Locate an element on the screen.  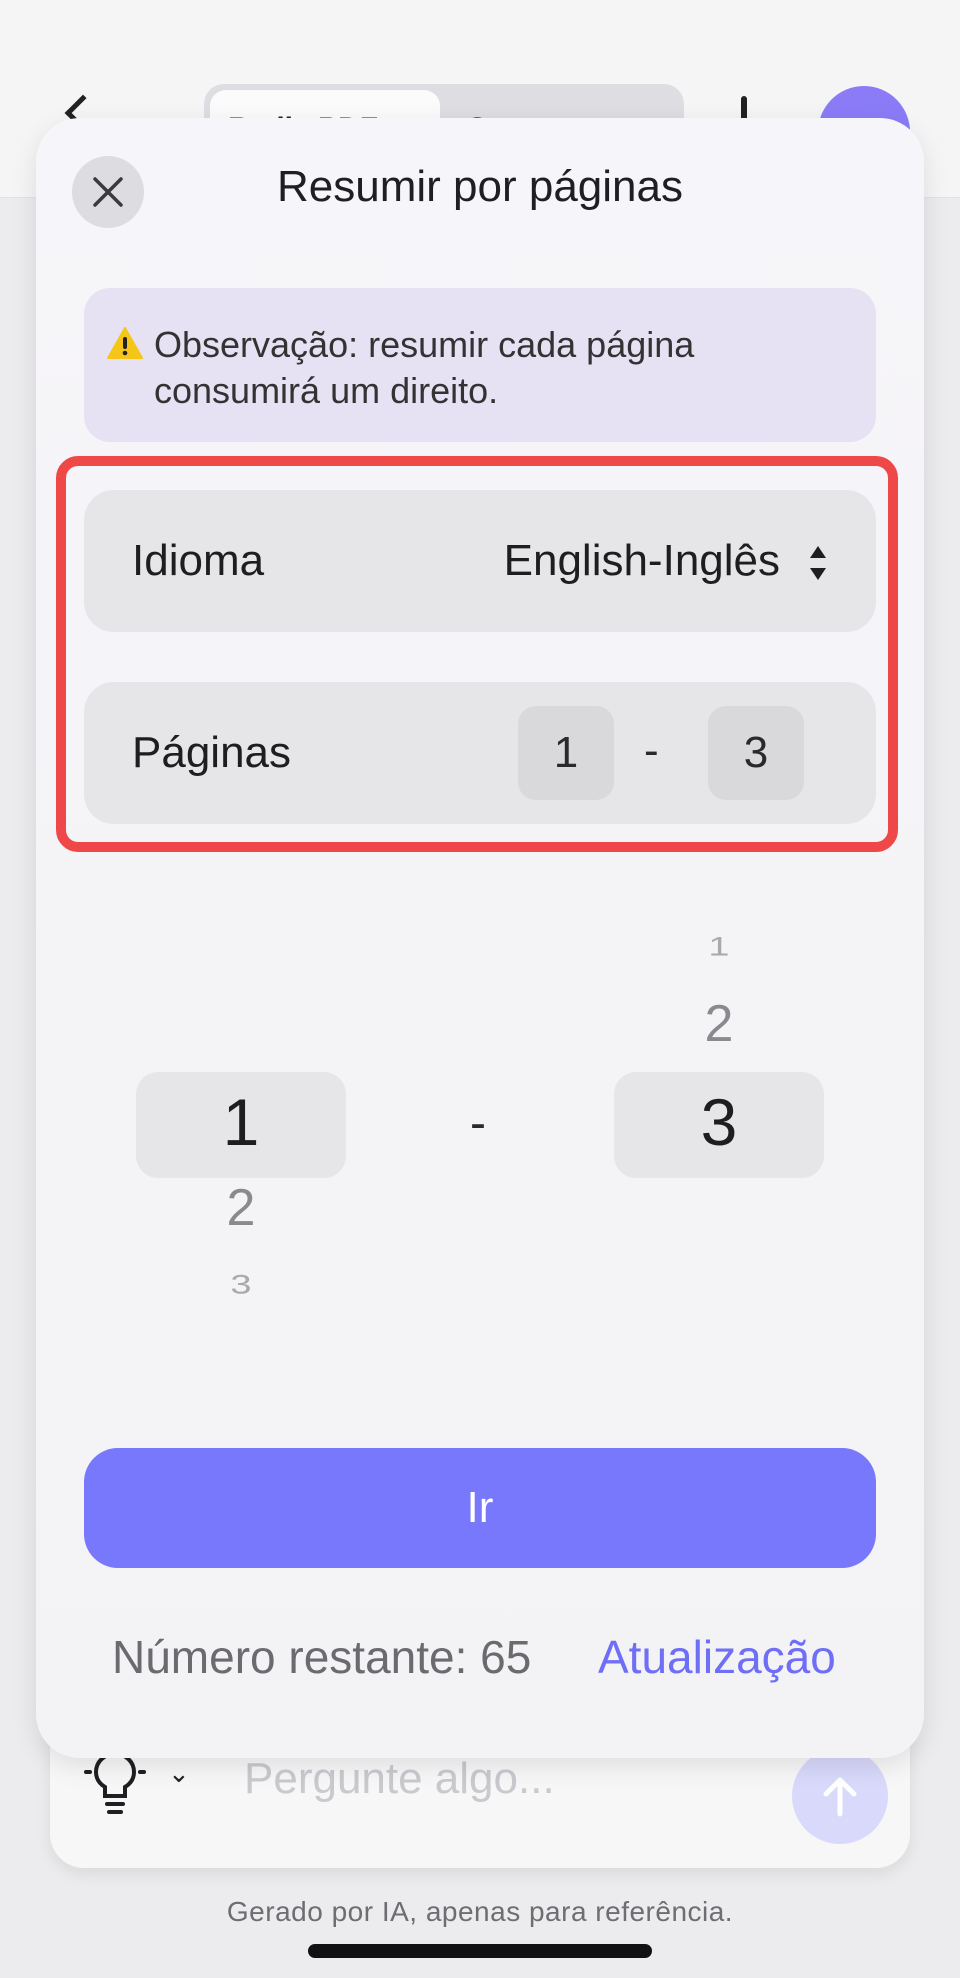
upgrade-link: Atualização is located at coordinates (717, 1657).